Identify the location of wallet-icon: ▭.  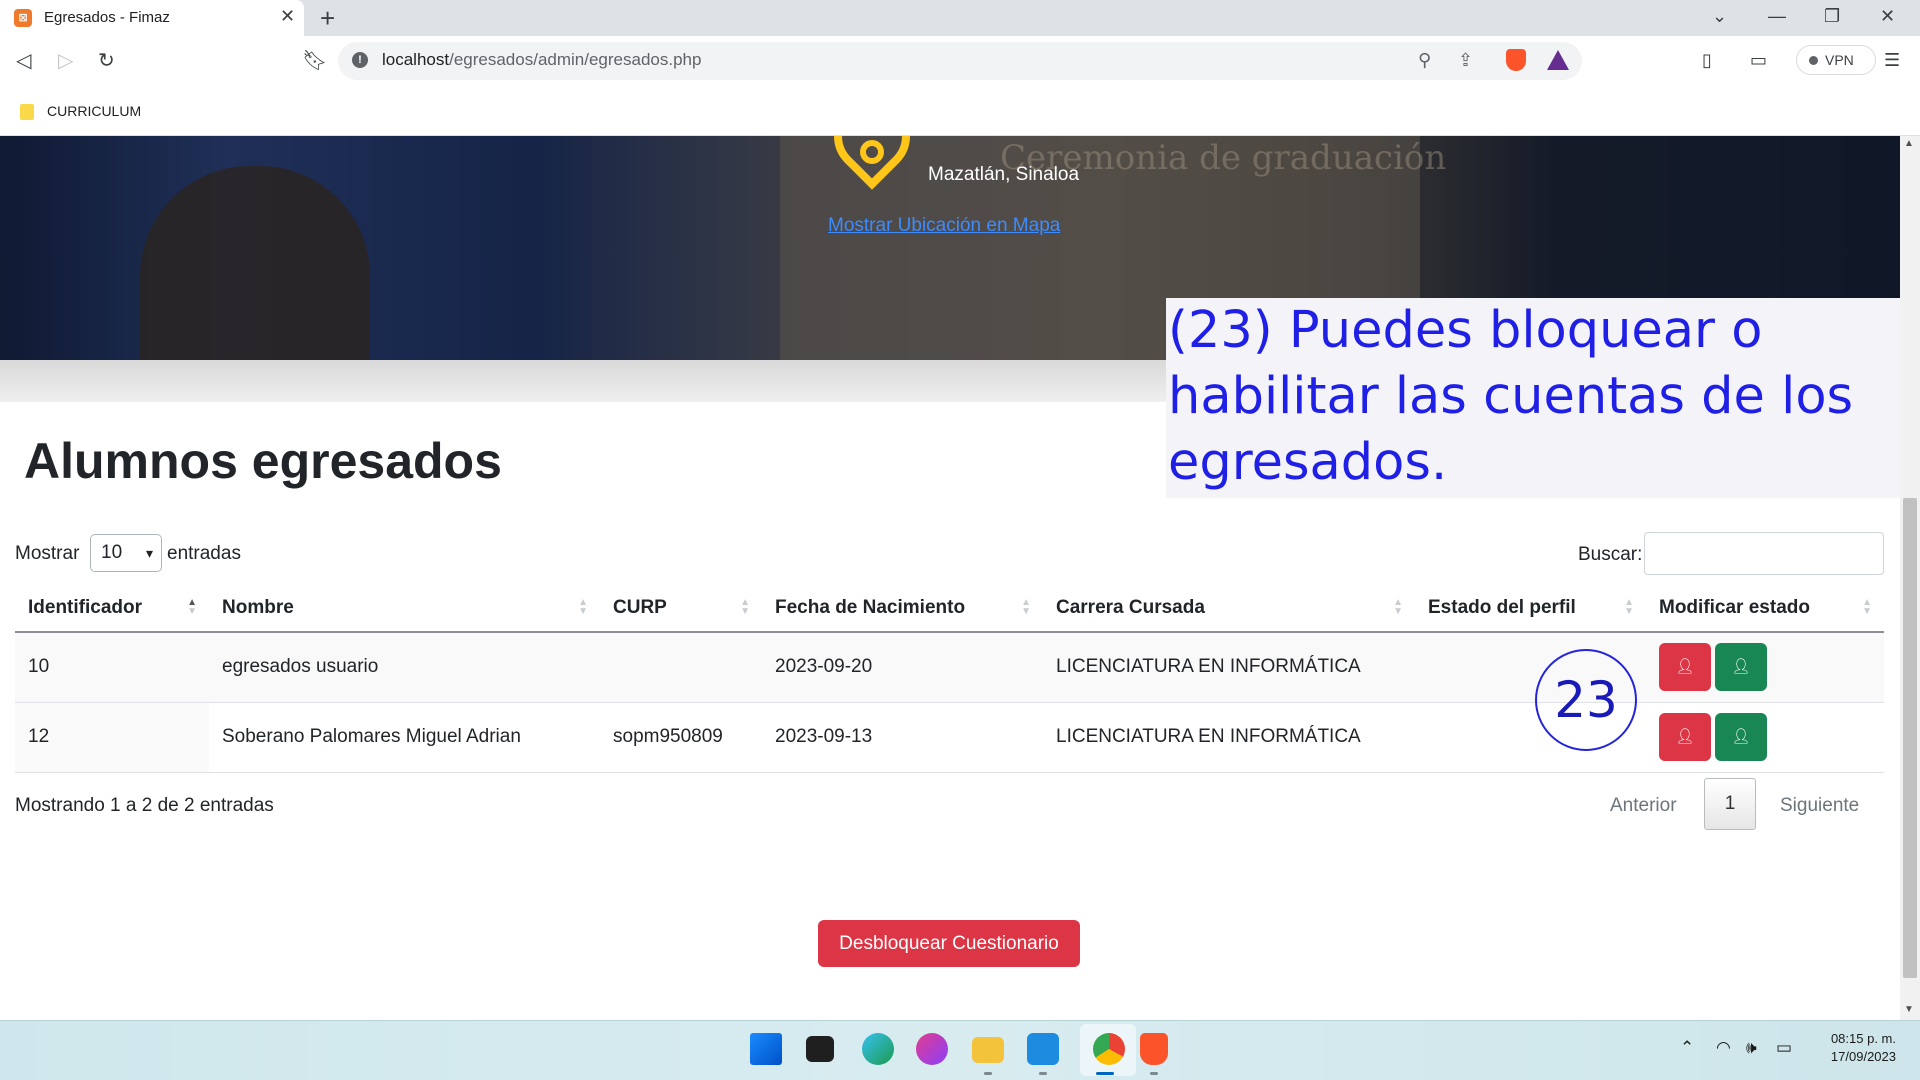
(1758, 60).